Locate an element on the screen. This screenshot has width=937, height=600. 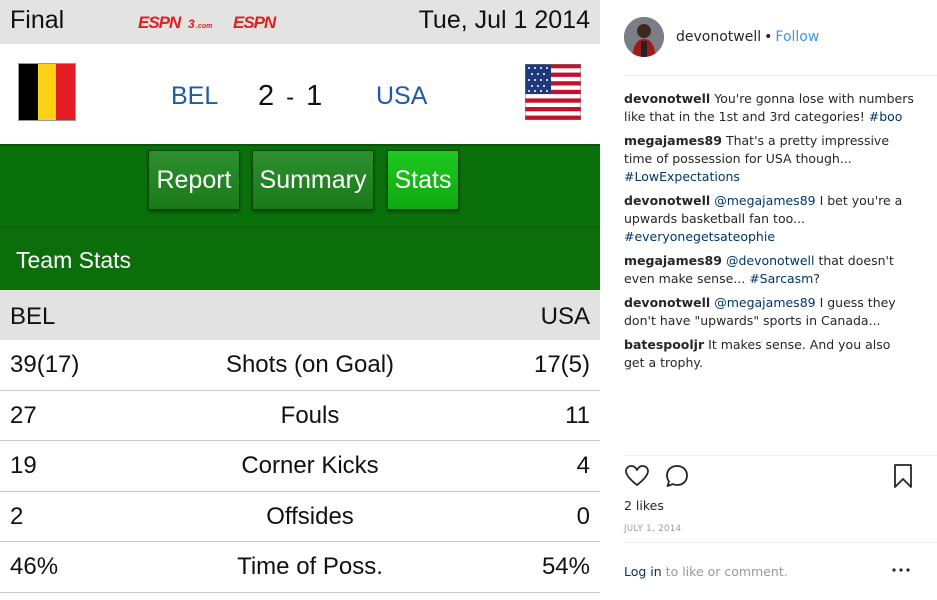
belgium-flag-icon is located at coordinates (47, 92).